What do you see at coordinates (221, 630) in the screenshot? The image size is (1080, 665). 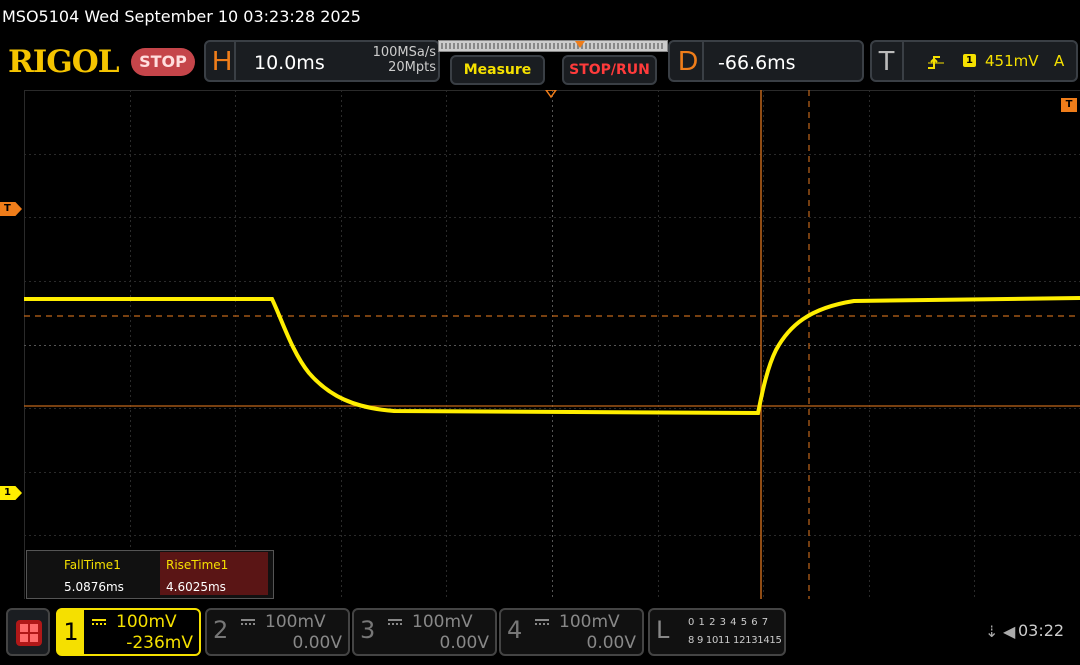 I see `channel2-number: 2` at bounding box center [221, 630].